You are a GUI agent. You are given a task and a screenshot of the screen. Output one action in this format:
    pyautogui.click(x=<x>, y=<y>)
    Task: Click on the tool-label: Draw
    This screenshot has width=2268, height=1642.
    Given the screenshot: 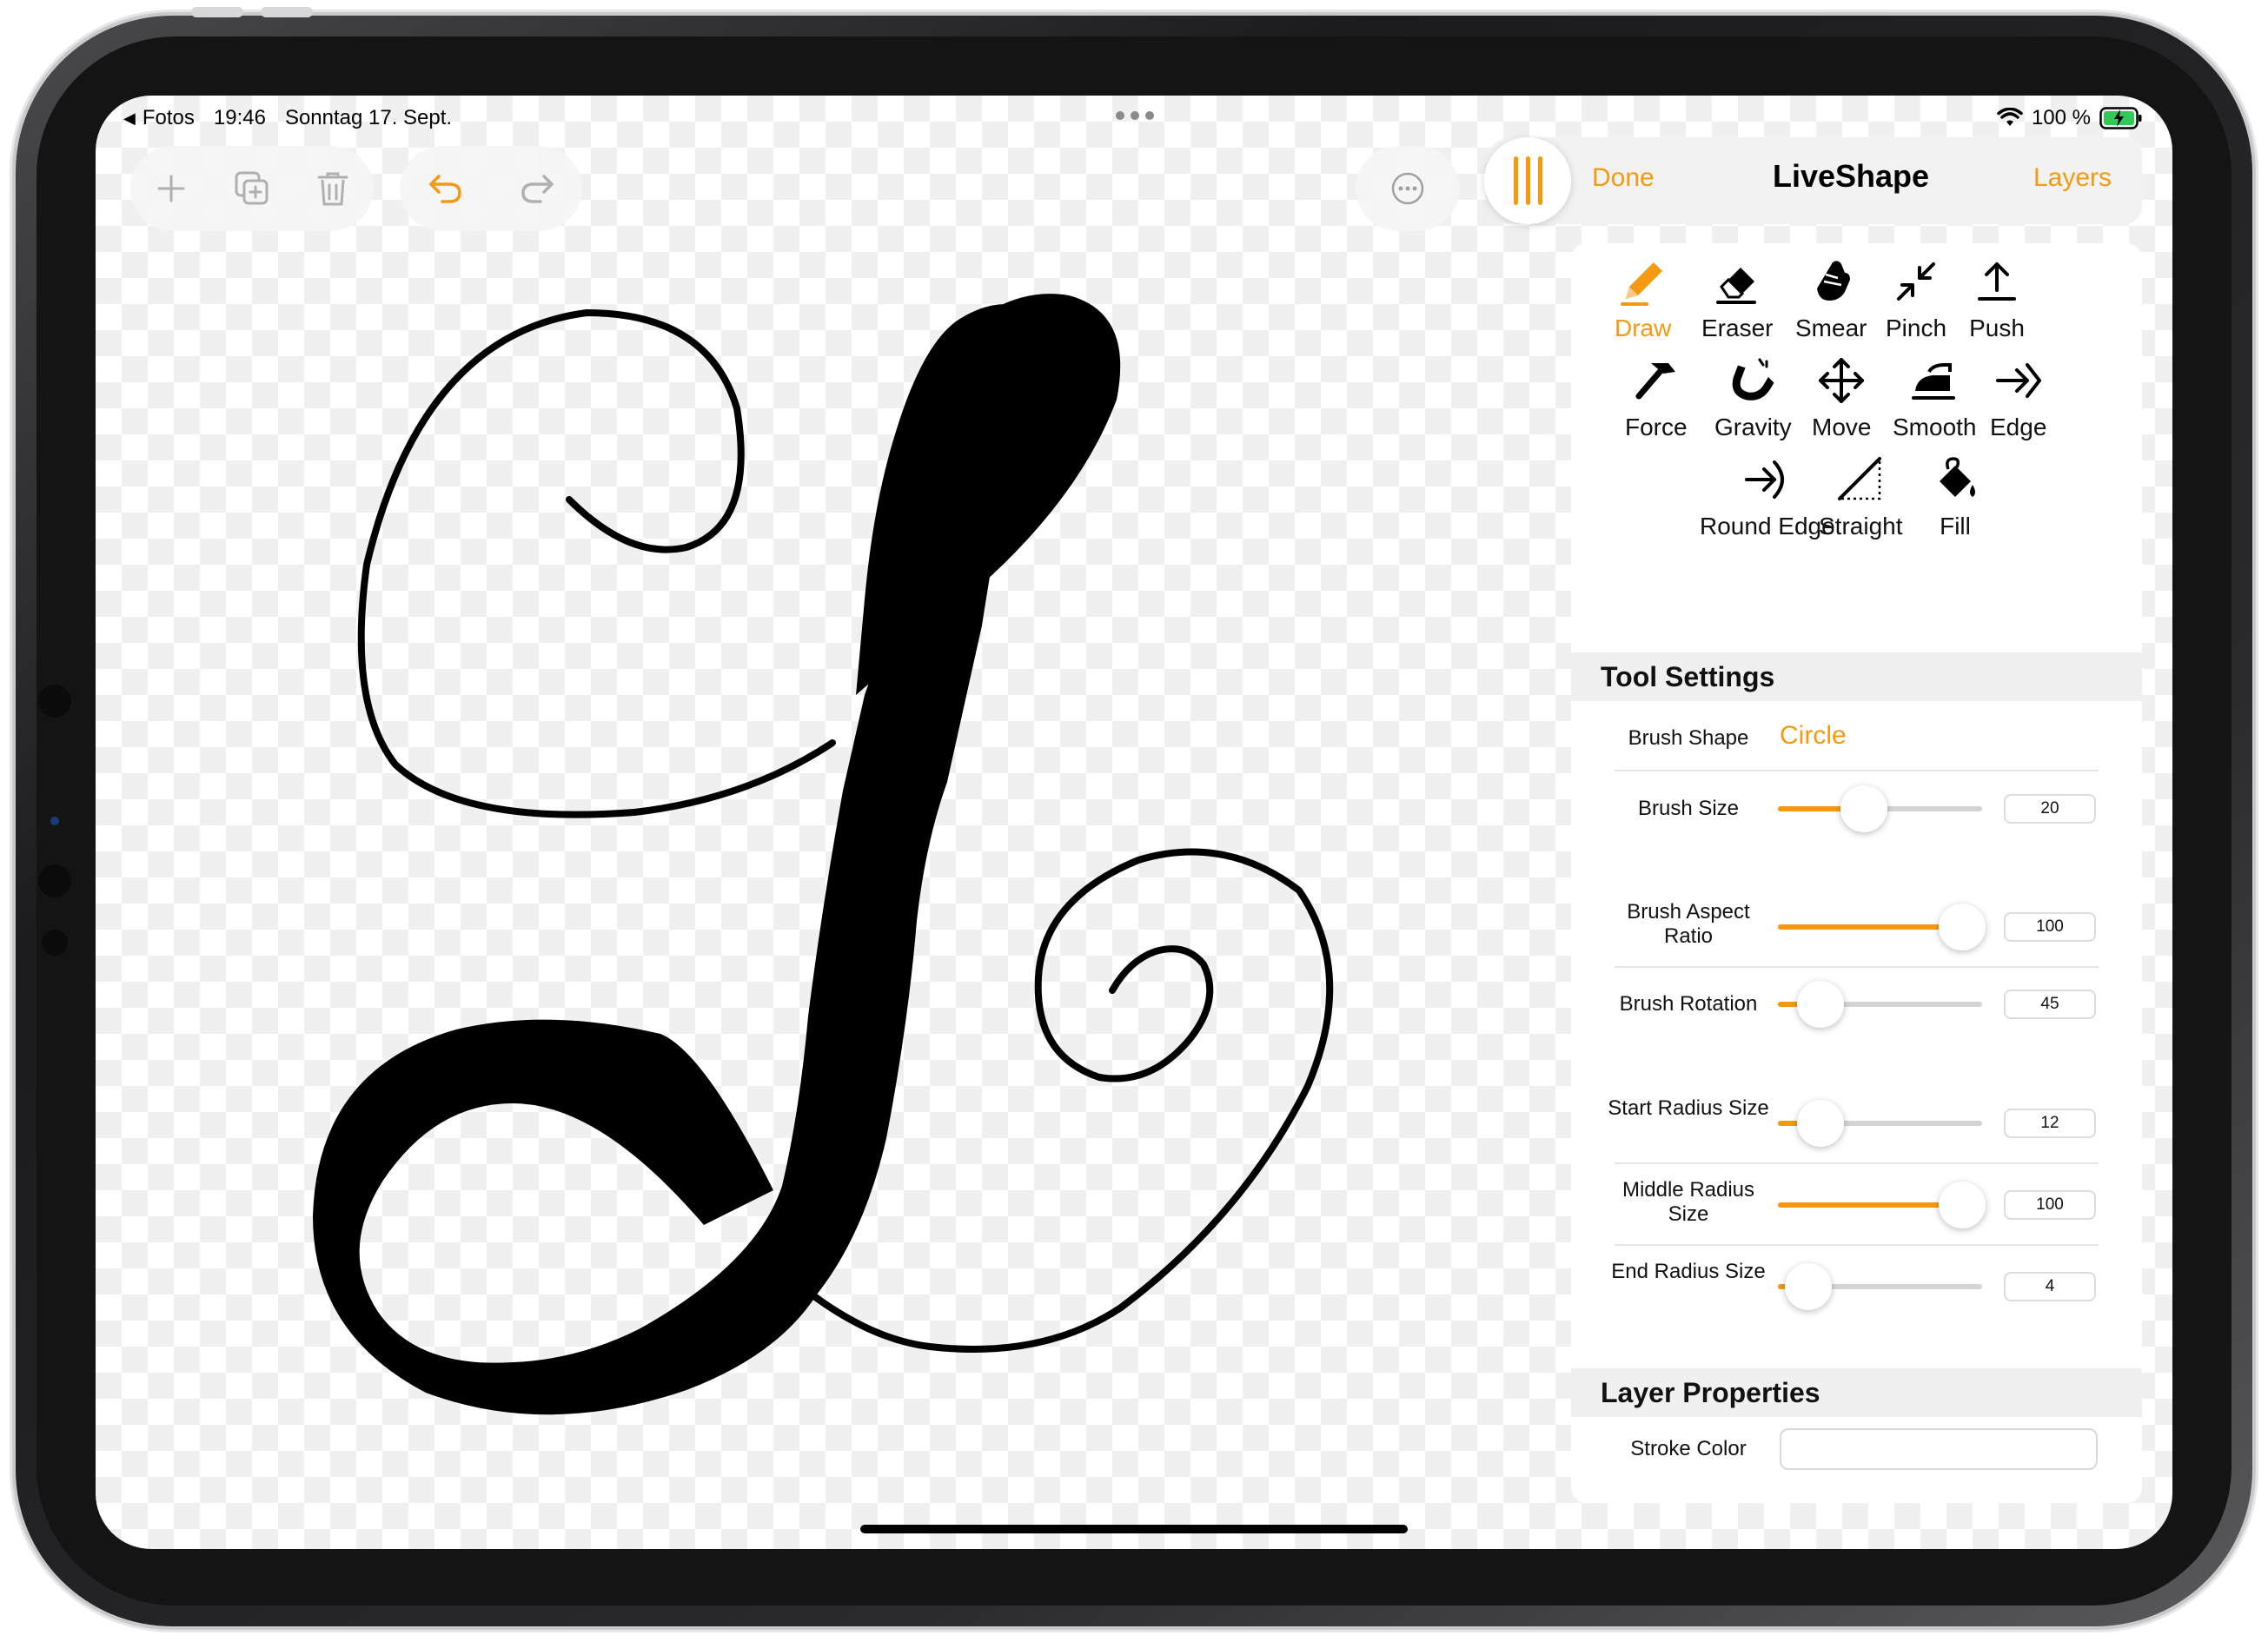 What is the action you would take?
    pyautogui.click(x=1643, y=327)
    